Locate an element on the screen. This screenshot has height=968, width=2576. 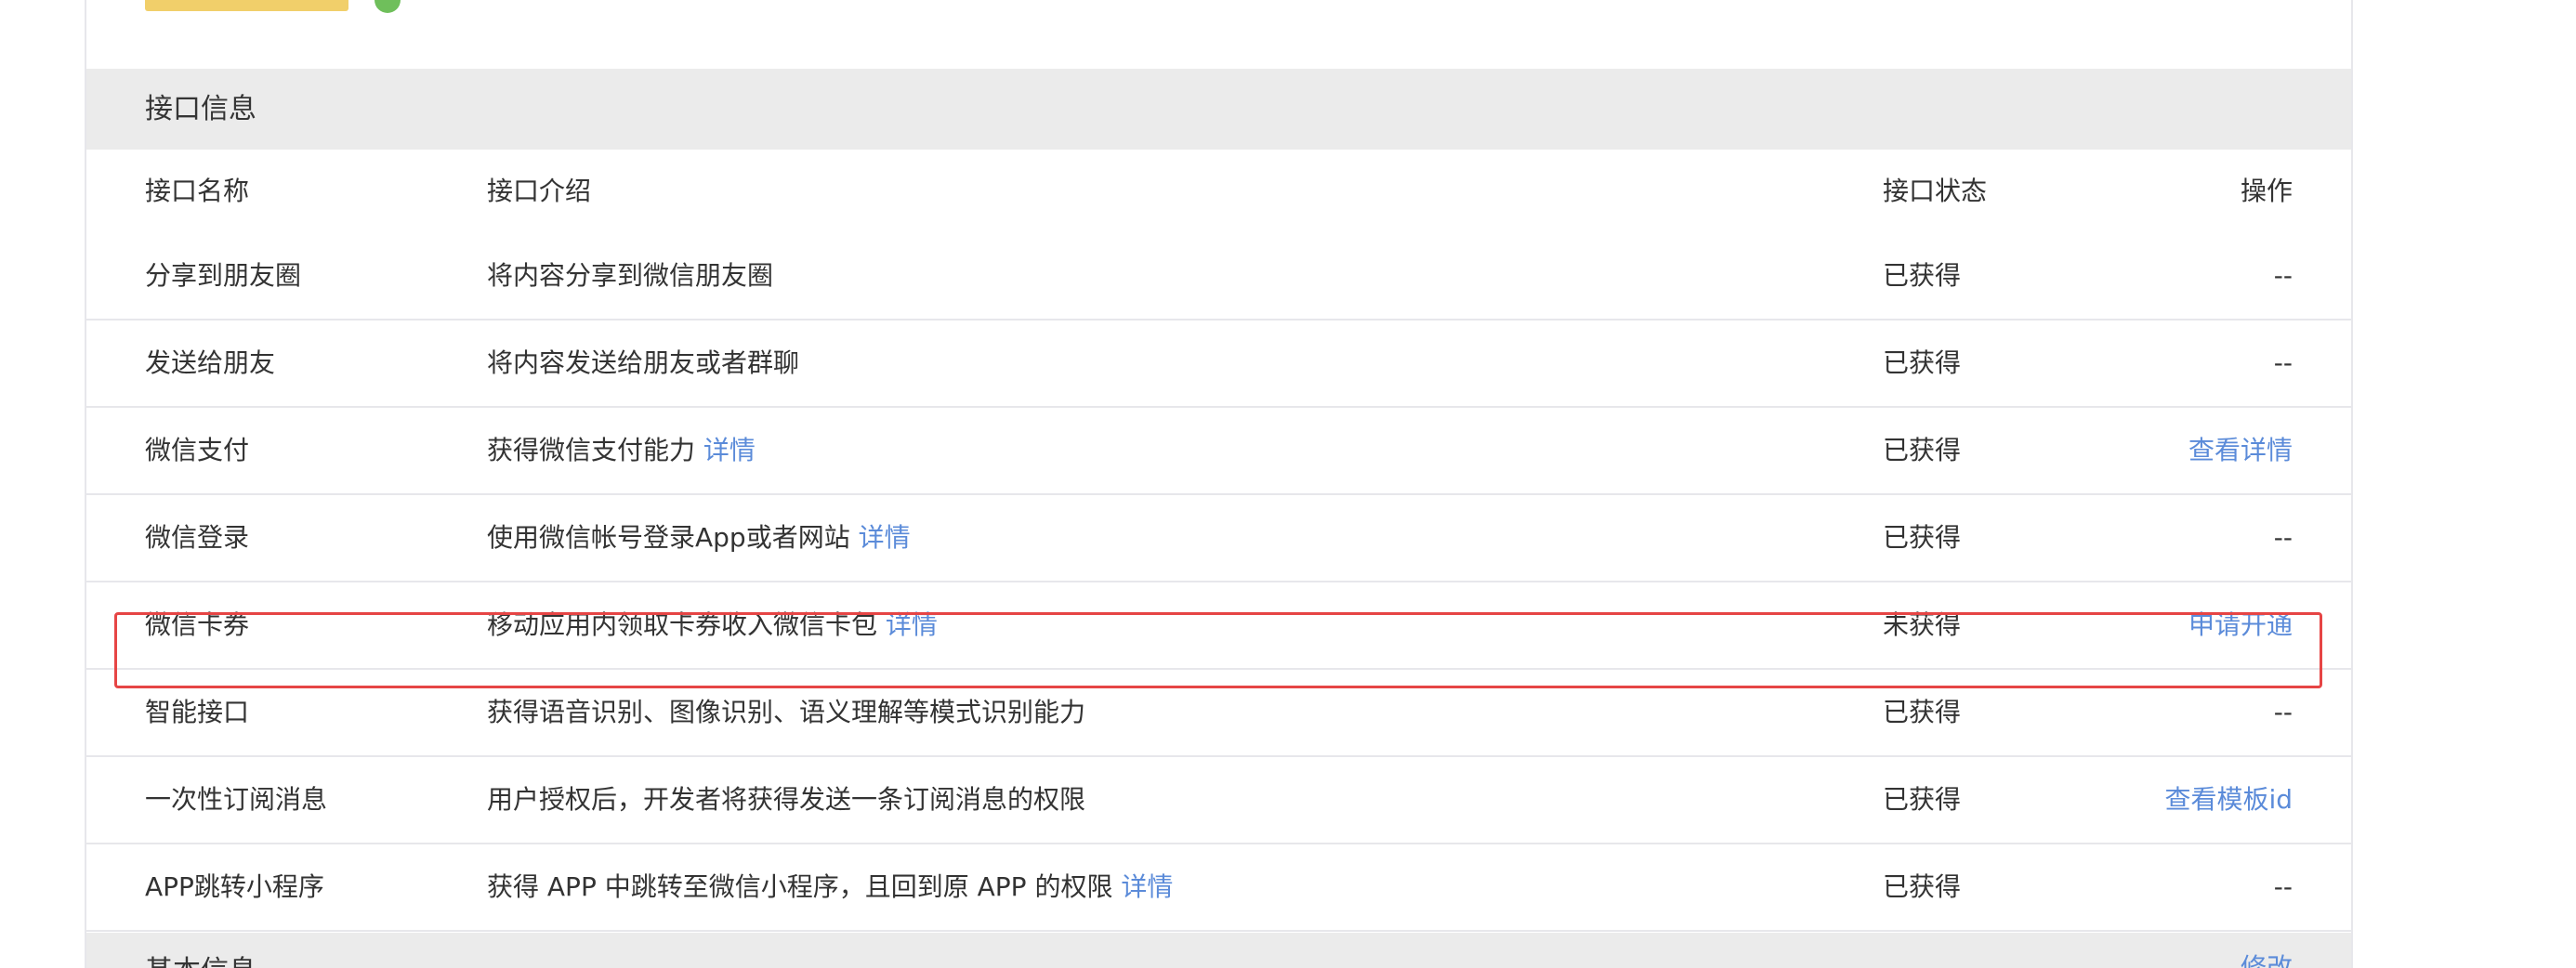
interface-desc: 移动应用内领取卡券收入微信卡包 is located at coordinates (682, 624).